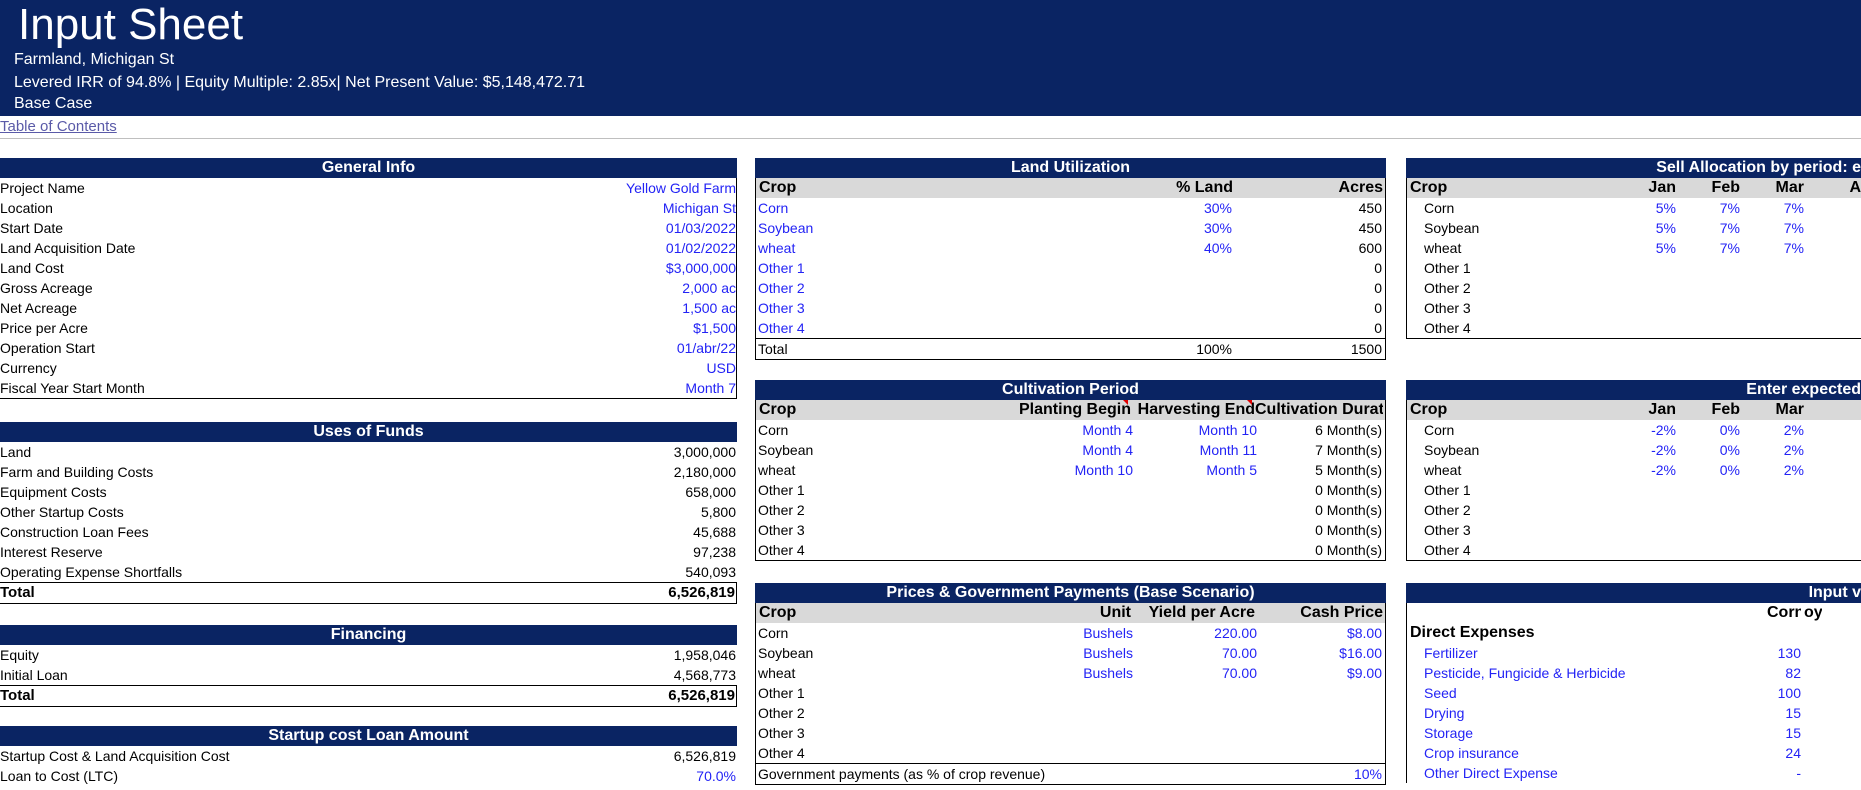 Image resolution: width=1861 pixels, height=790 pixels. I want to click on comment-indicator-icon, so click(1249, 402).